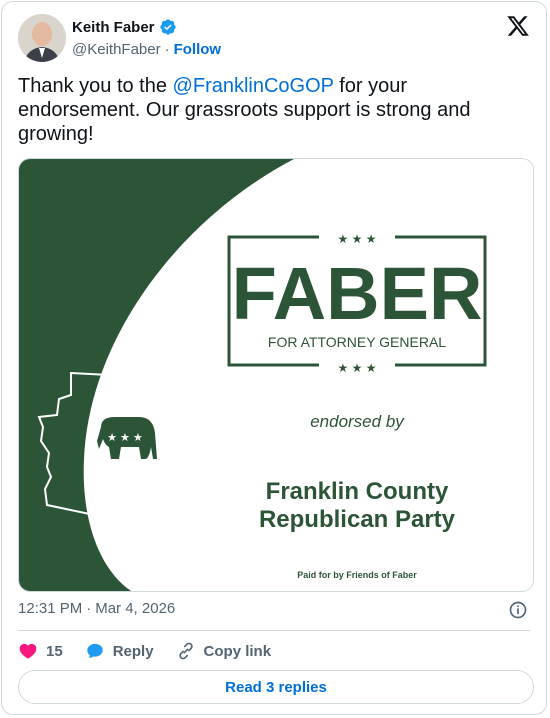 This screenshot has height=718, width=550. What do you see at coordinates (40, 651) in the screenshot?
I see `like-button: 15` at bounding box center [40, 651].